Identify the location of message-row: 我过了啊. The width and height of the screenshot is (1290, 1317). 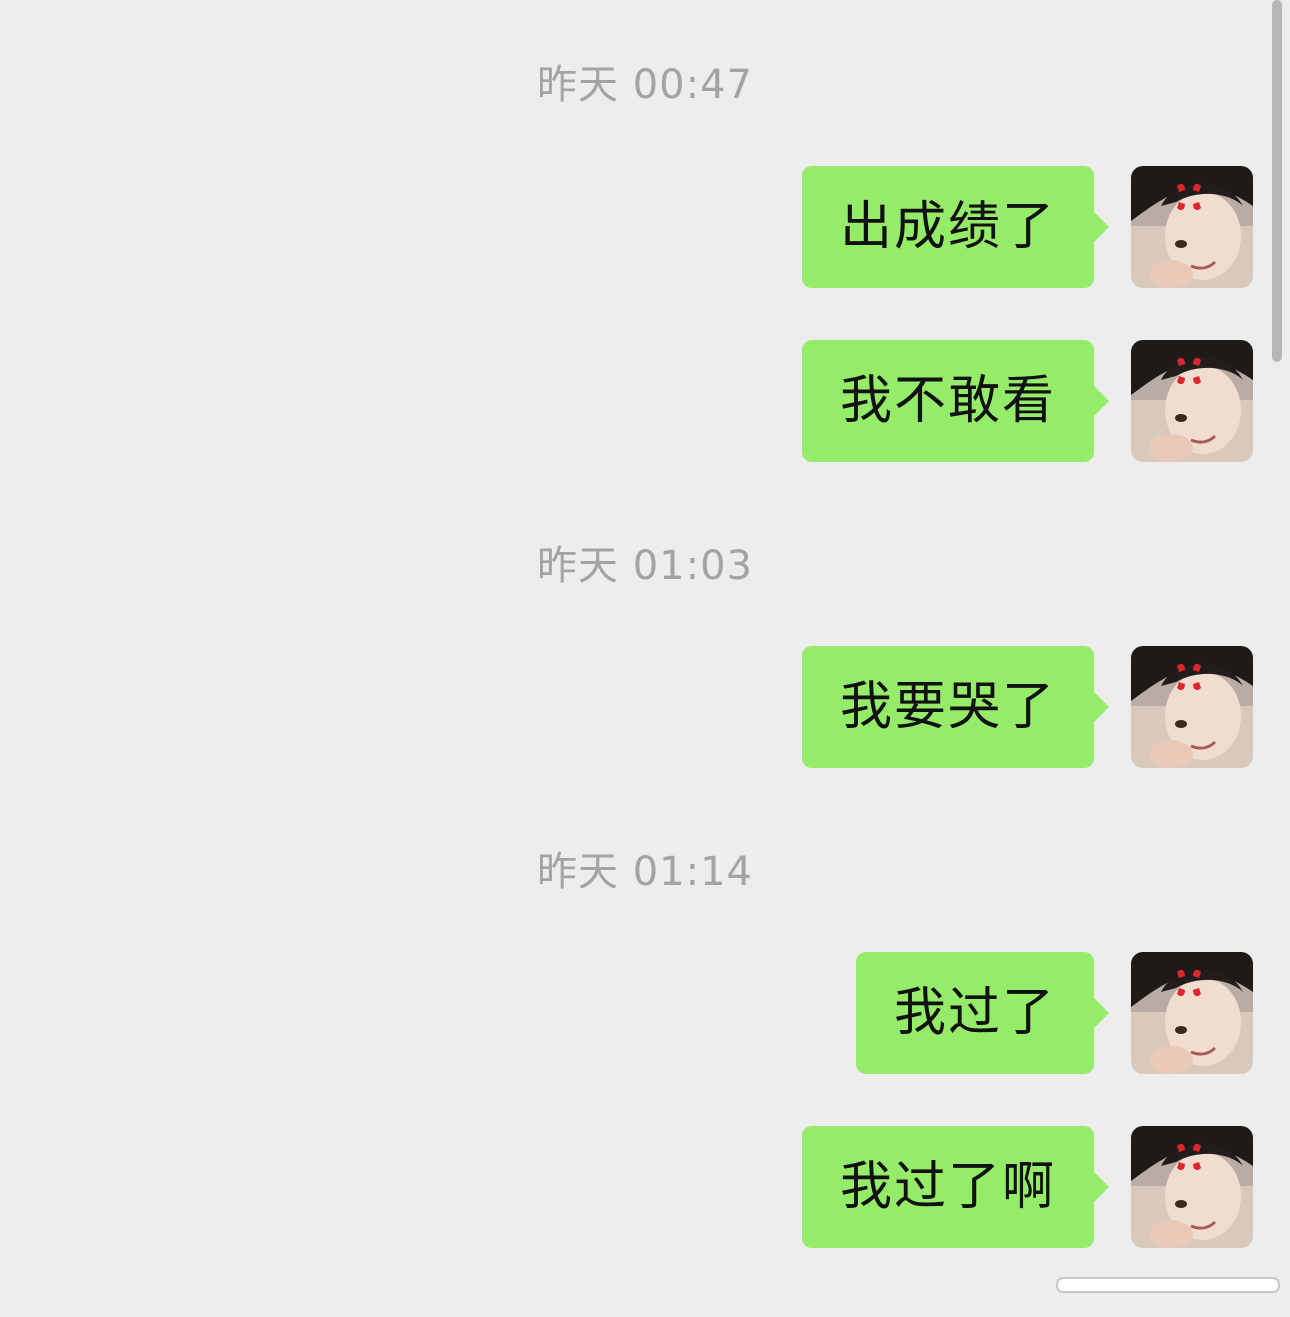
(645, 1188).